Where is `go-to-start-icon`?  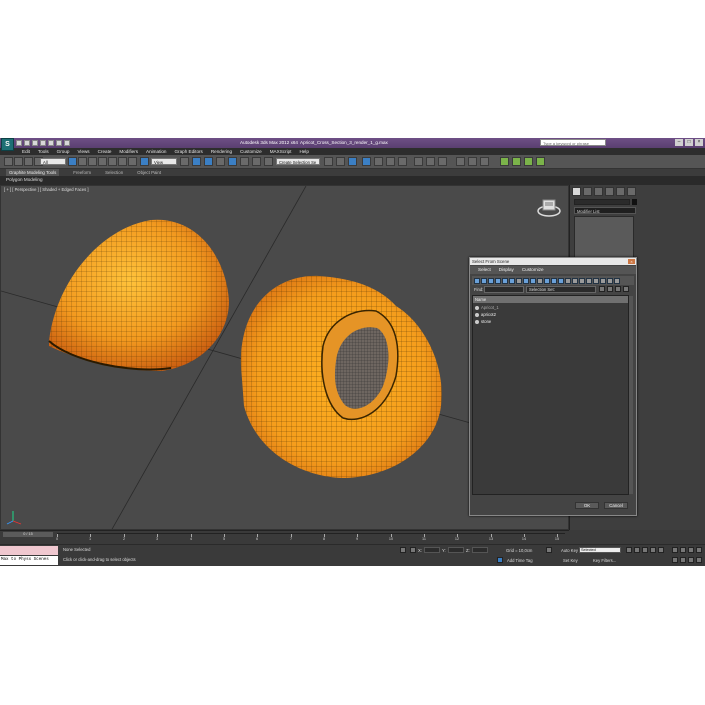
go-to-start-icon is located at coordinates (629, 550).